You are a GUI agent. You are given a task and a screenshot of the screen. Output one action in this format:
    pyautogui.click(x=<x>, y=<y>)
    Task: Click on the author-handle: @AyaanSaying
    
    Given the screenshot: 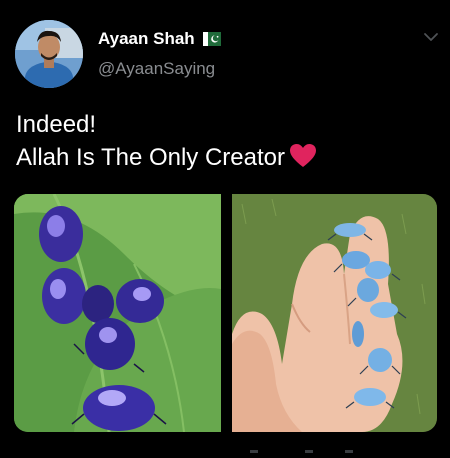 What is the action you would take?
    pyautogui.click(x=156, y=69)
    